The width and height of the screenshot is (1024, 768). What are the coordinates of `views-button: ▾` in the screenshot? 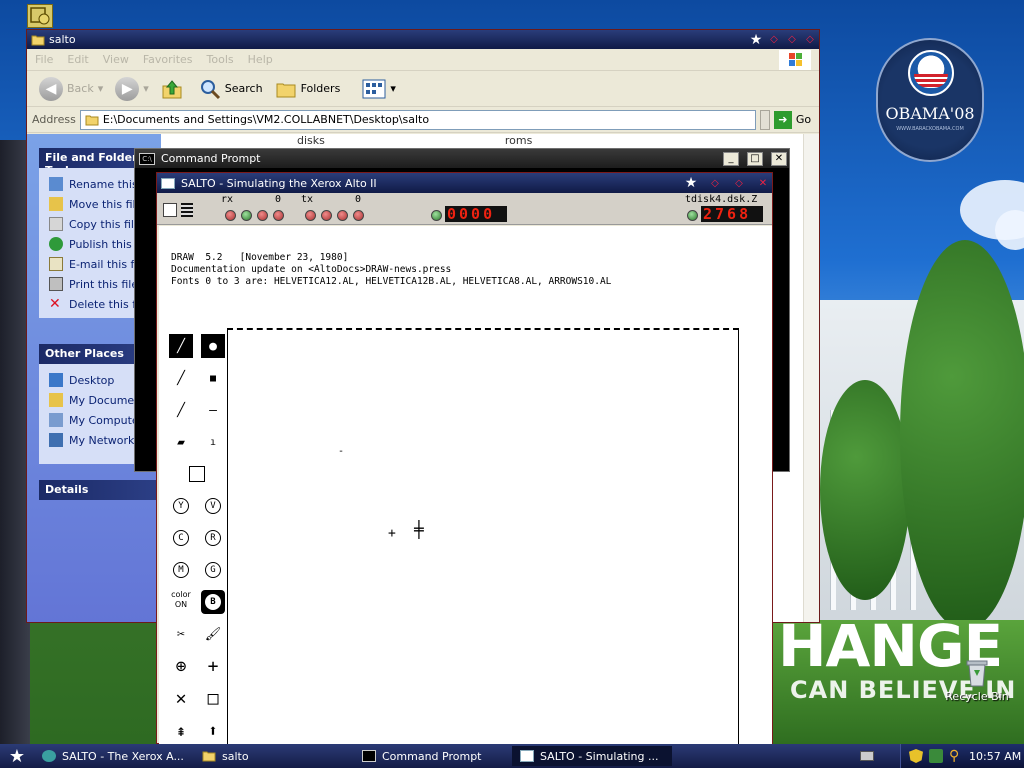 It's located at (379, 89).